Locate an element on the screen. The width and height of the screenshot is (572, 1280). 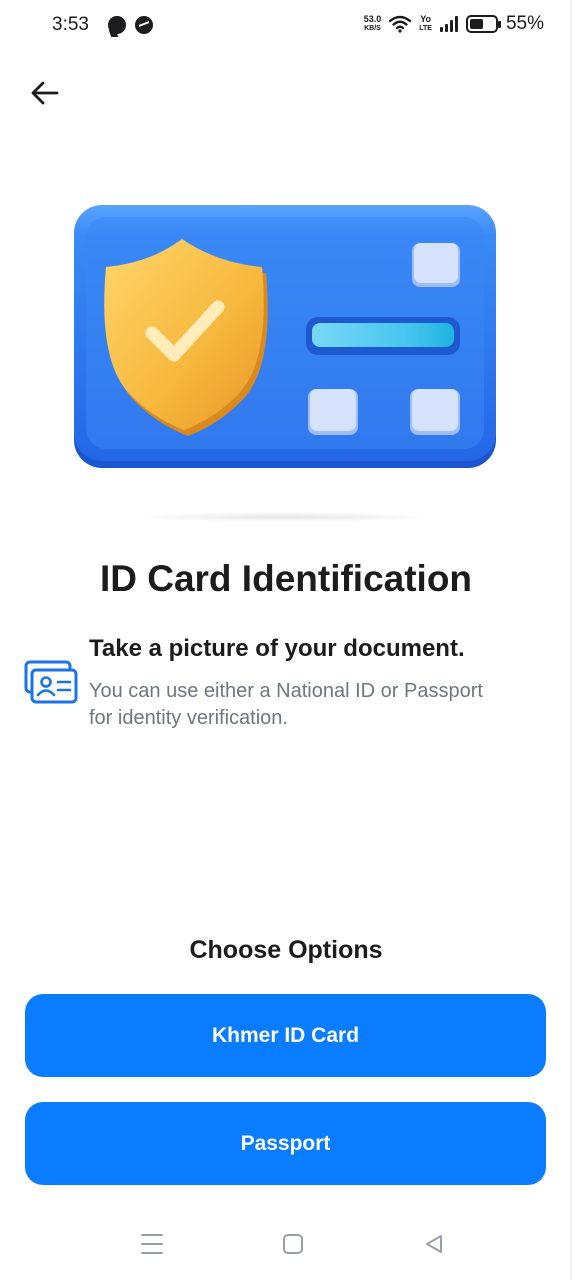
triangle-back-icon is located at coordinates (434, 1244).